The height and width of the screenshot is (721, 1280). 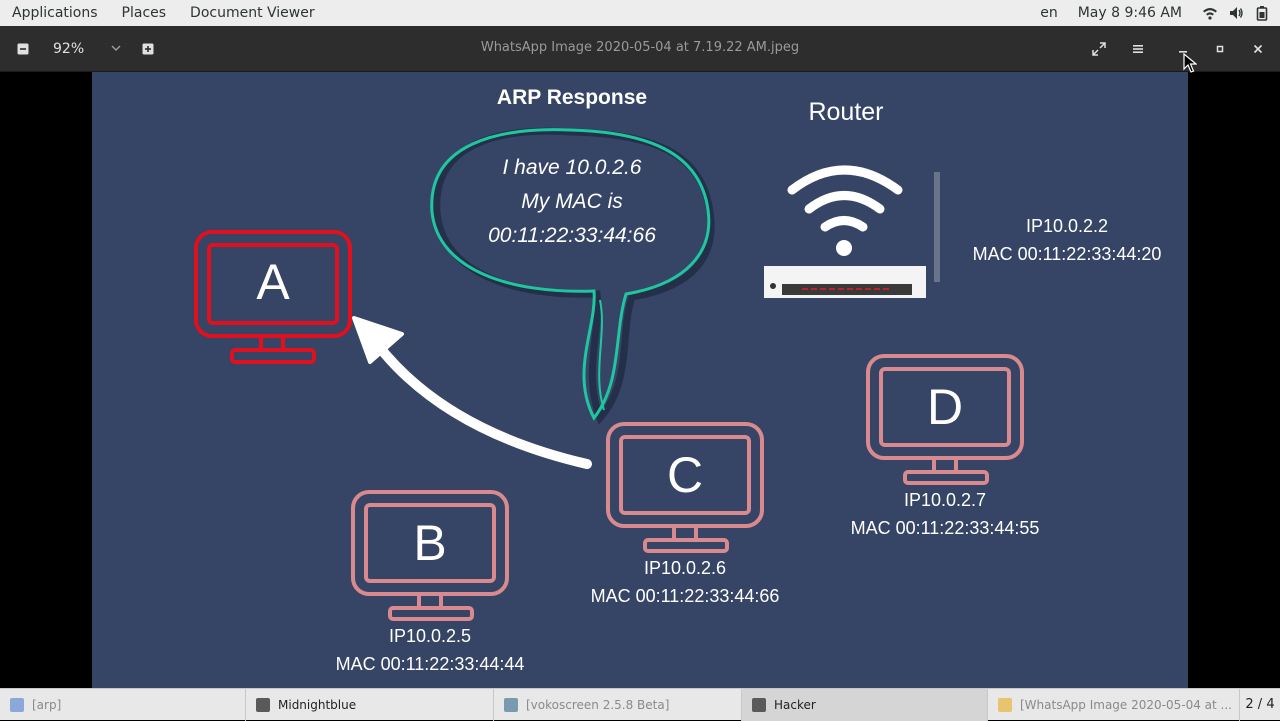 I want to click on router-title: Router, so click(x=846, y=112).